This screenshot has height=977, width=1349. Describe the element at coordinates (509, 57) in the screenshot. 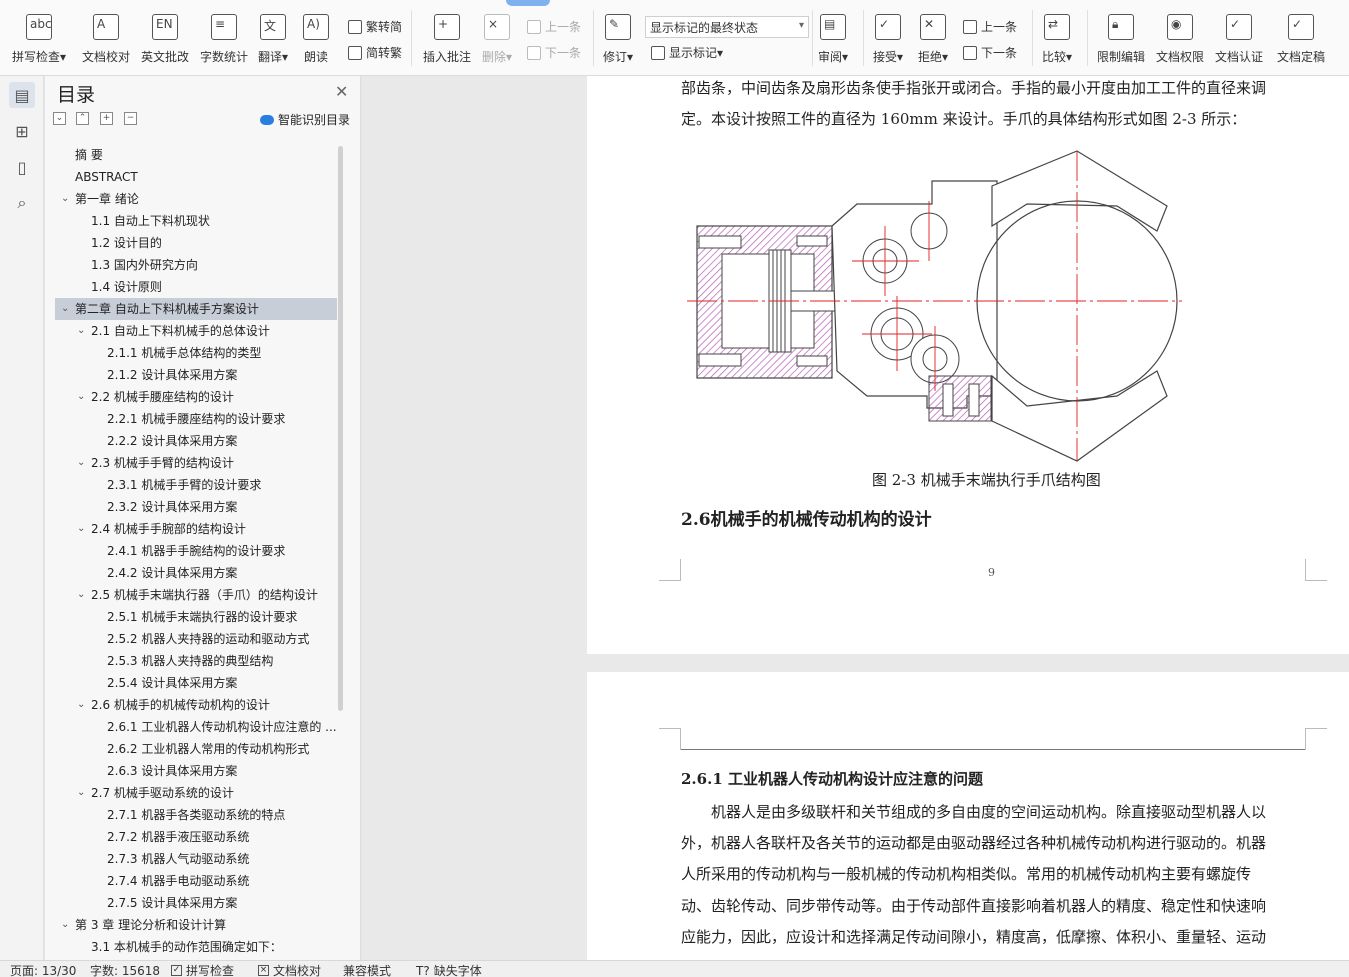

I see `delete-dropdown-arrow: ▾` at that location.